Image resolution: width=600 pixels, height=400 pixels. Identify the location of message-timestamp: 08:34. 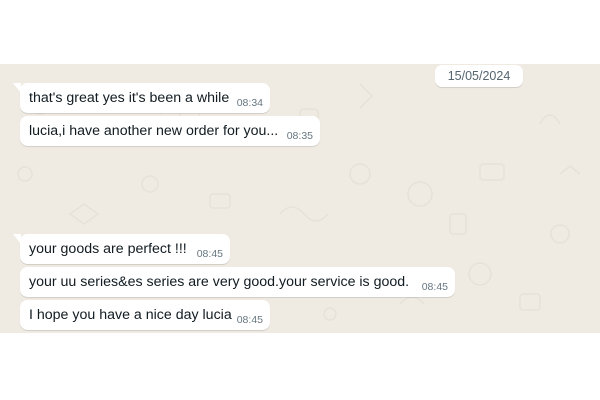
(249, 103).